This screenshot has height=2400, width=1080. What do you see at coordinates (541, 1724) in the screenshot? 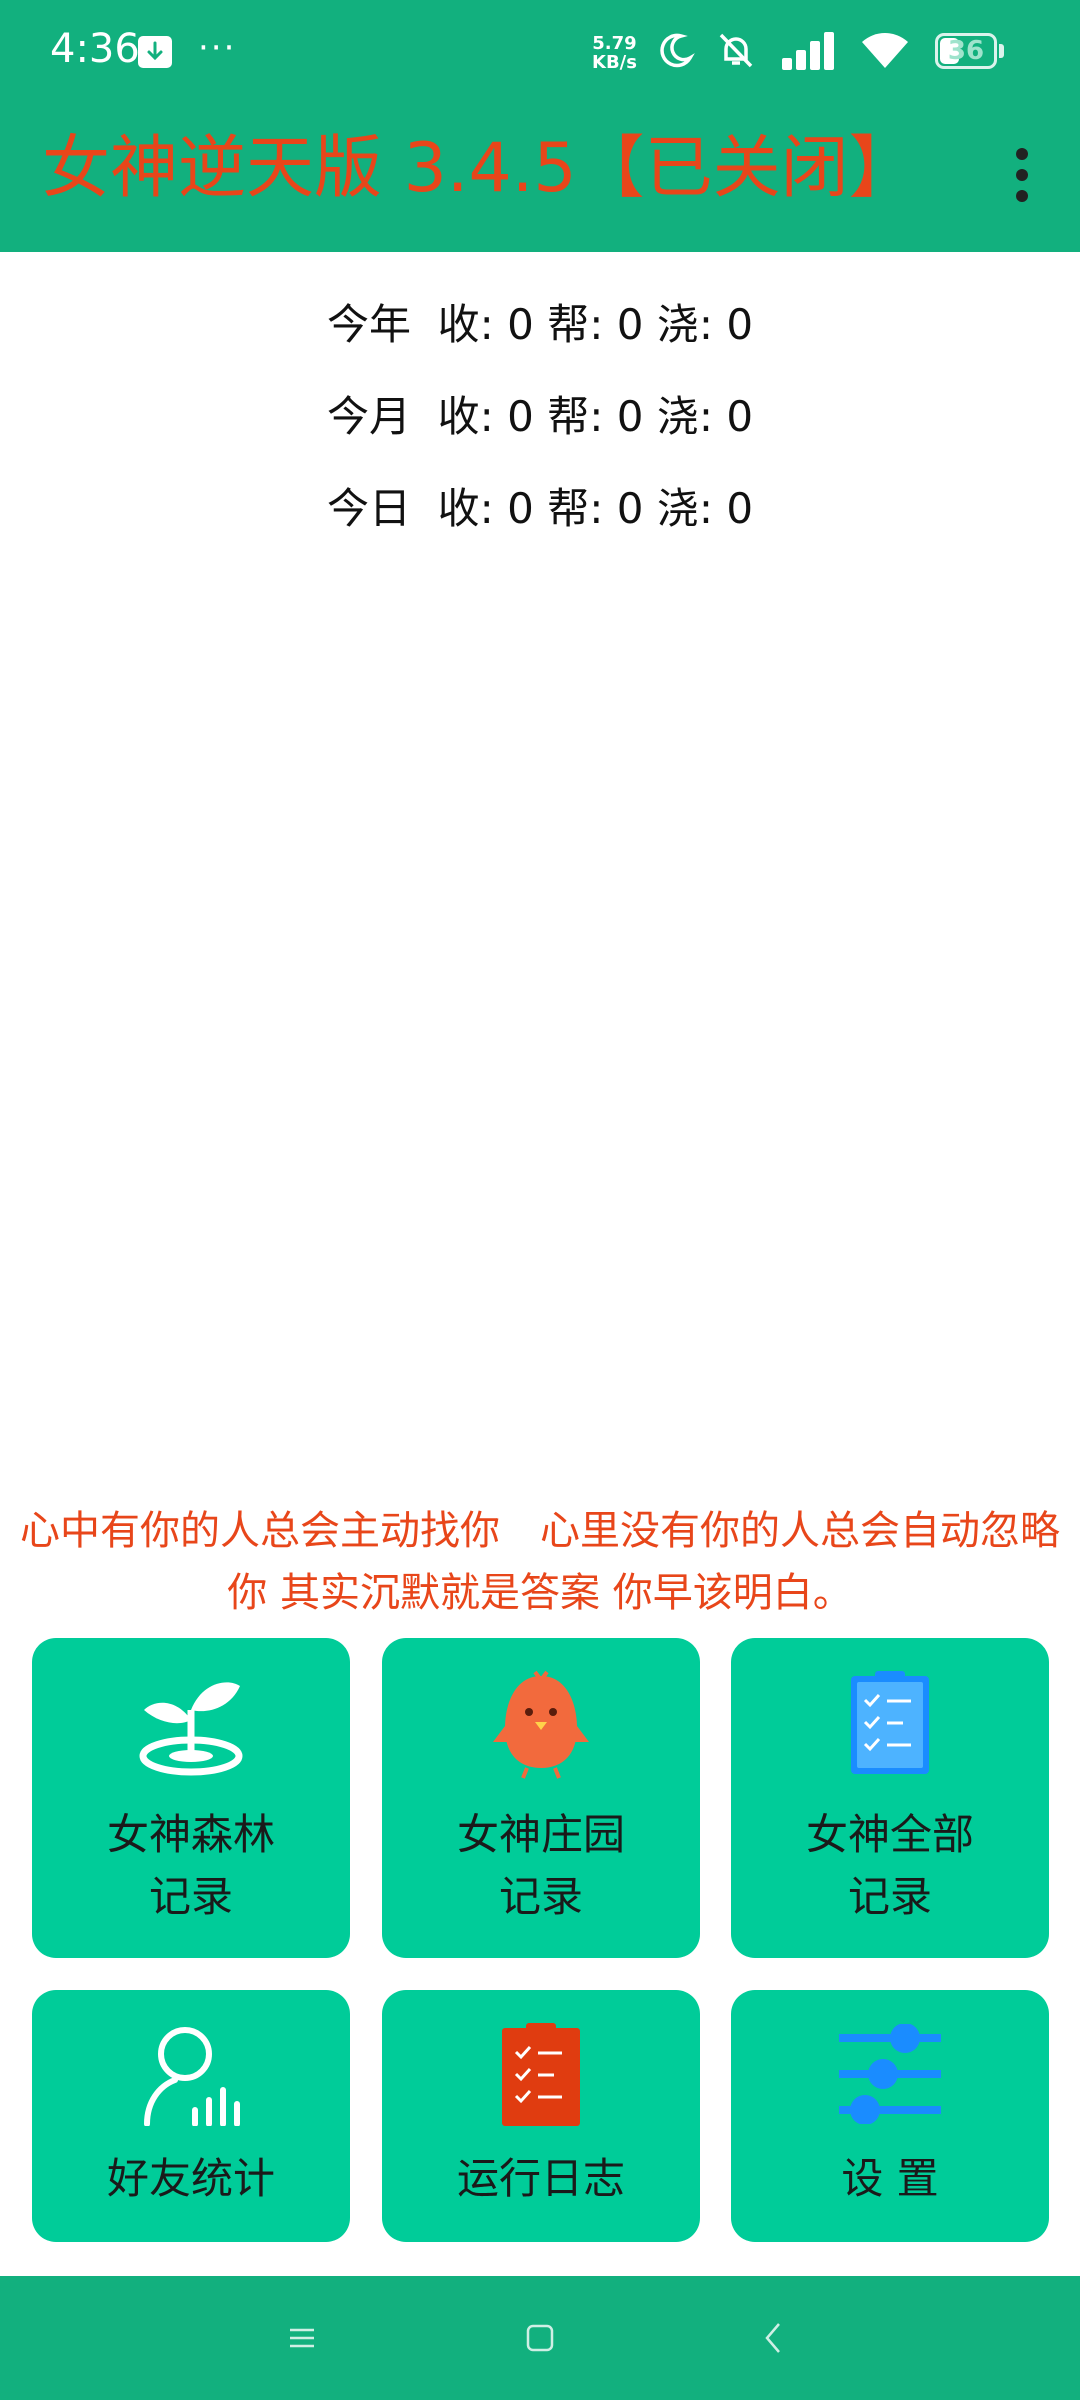
I see `chick-icon` at bounding box center [541, 1724].